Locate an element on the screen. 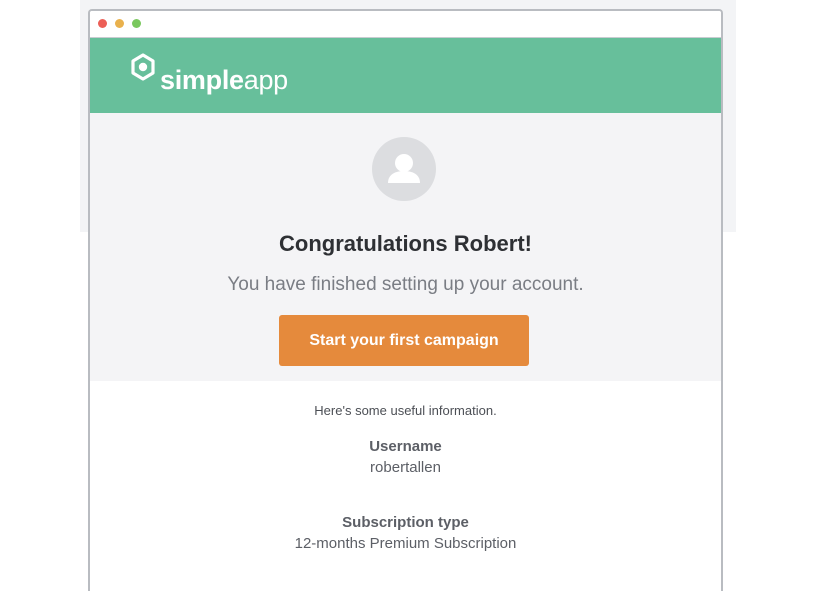  start-campaign-button: Start your first campaign is located at coordinates (404, 340).